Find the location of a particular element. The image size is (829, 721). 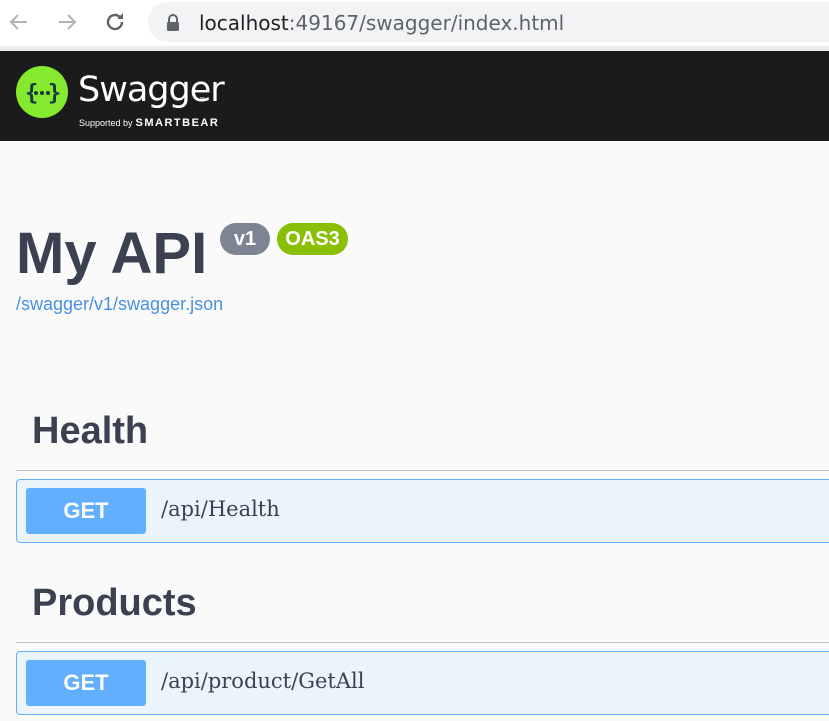

spec-json-link: /swagger/v1/swagger.json is located at coordinates (119, 304).